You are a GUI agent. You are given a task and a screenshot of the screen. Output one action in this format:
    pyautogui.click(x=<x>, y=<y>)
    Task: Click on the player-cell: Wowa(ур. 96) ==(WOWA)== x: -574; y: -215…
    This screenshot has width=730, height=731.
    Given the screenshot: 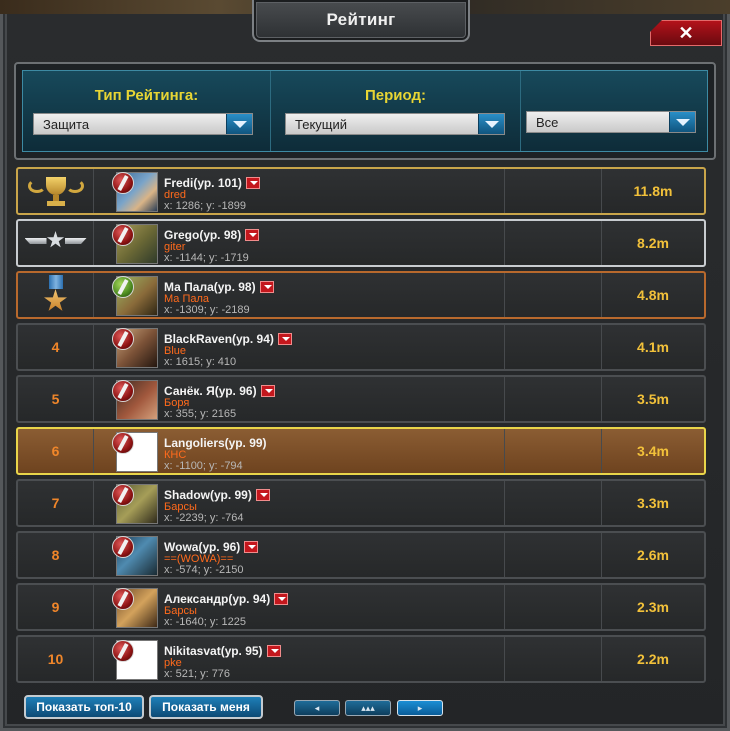 What is the action you would take?
    pyautogui.click(x=299, y=555)
    